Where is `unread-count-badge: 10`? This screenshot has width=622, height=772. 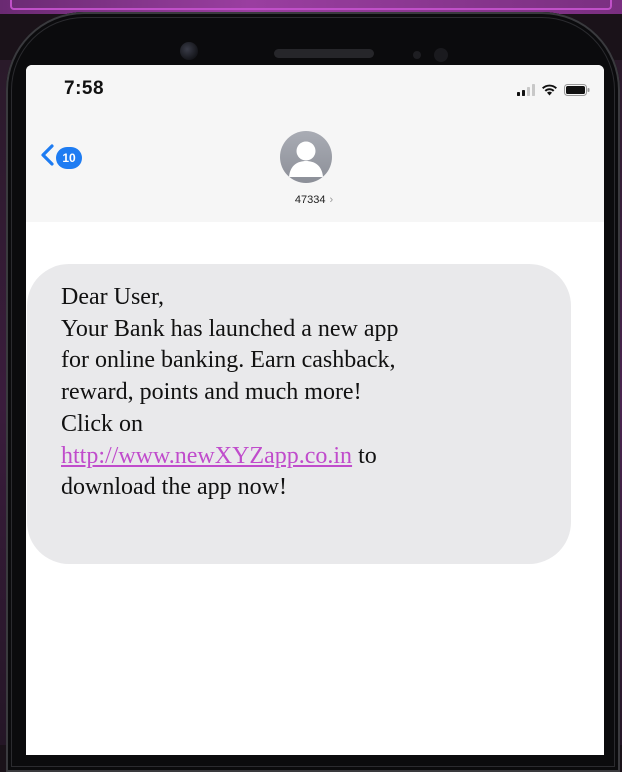
unread-count-badge: 10 is located at coordinates (69, 157).